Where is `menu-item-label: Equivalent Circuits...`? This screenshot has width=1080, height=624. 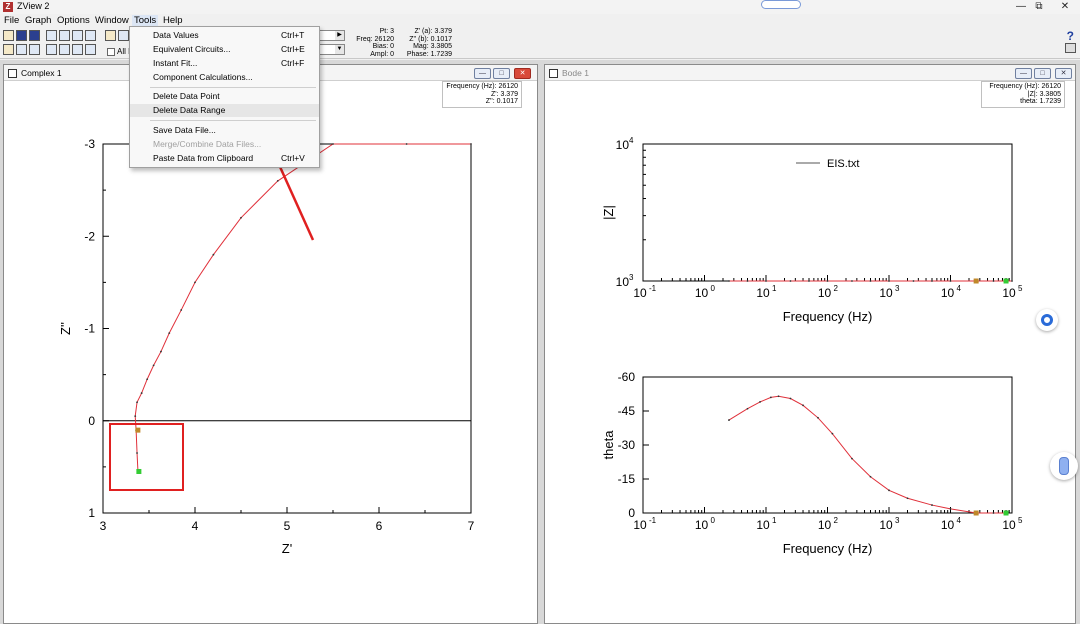 menu-item-label: Equivalent Circuits... is located at coordinates (192, 49).